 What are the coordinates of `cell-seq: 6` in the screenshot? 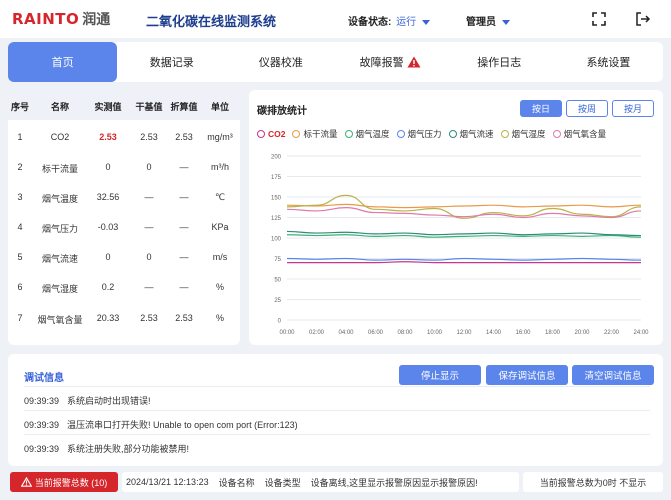 It's located at (20, 287).